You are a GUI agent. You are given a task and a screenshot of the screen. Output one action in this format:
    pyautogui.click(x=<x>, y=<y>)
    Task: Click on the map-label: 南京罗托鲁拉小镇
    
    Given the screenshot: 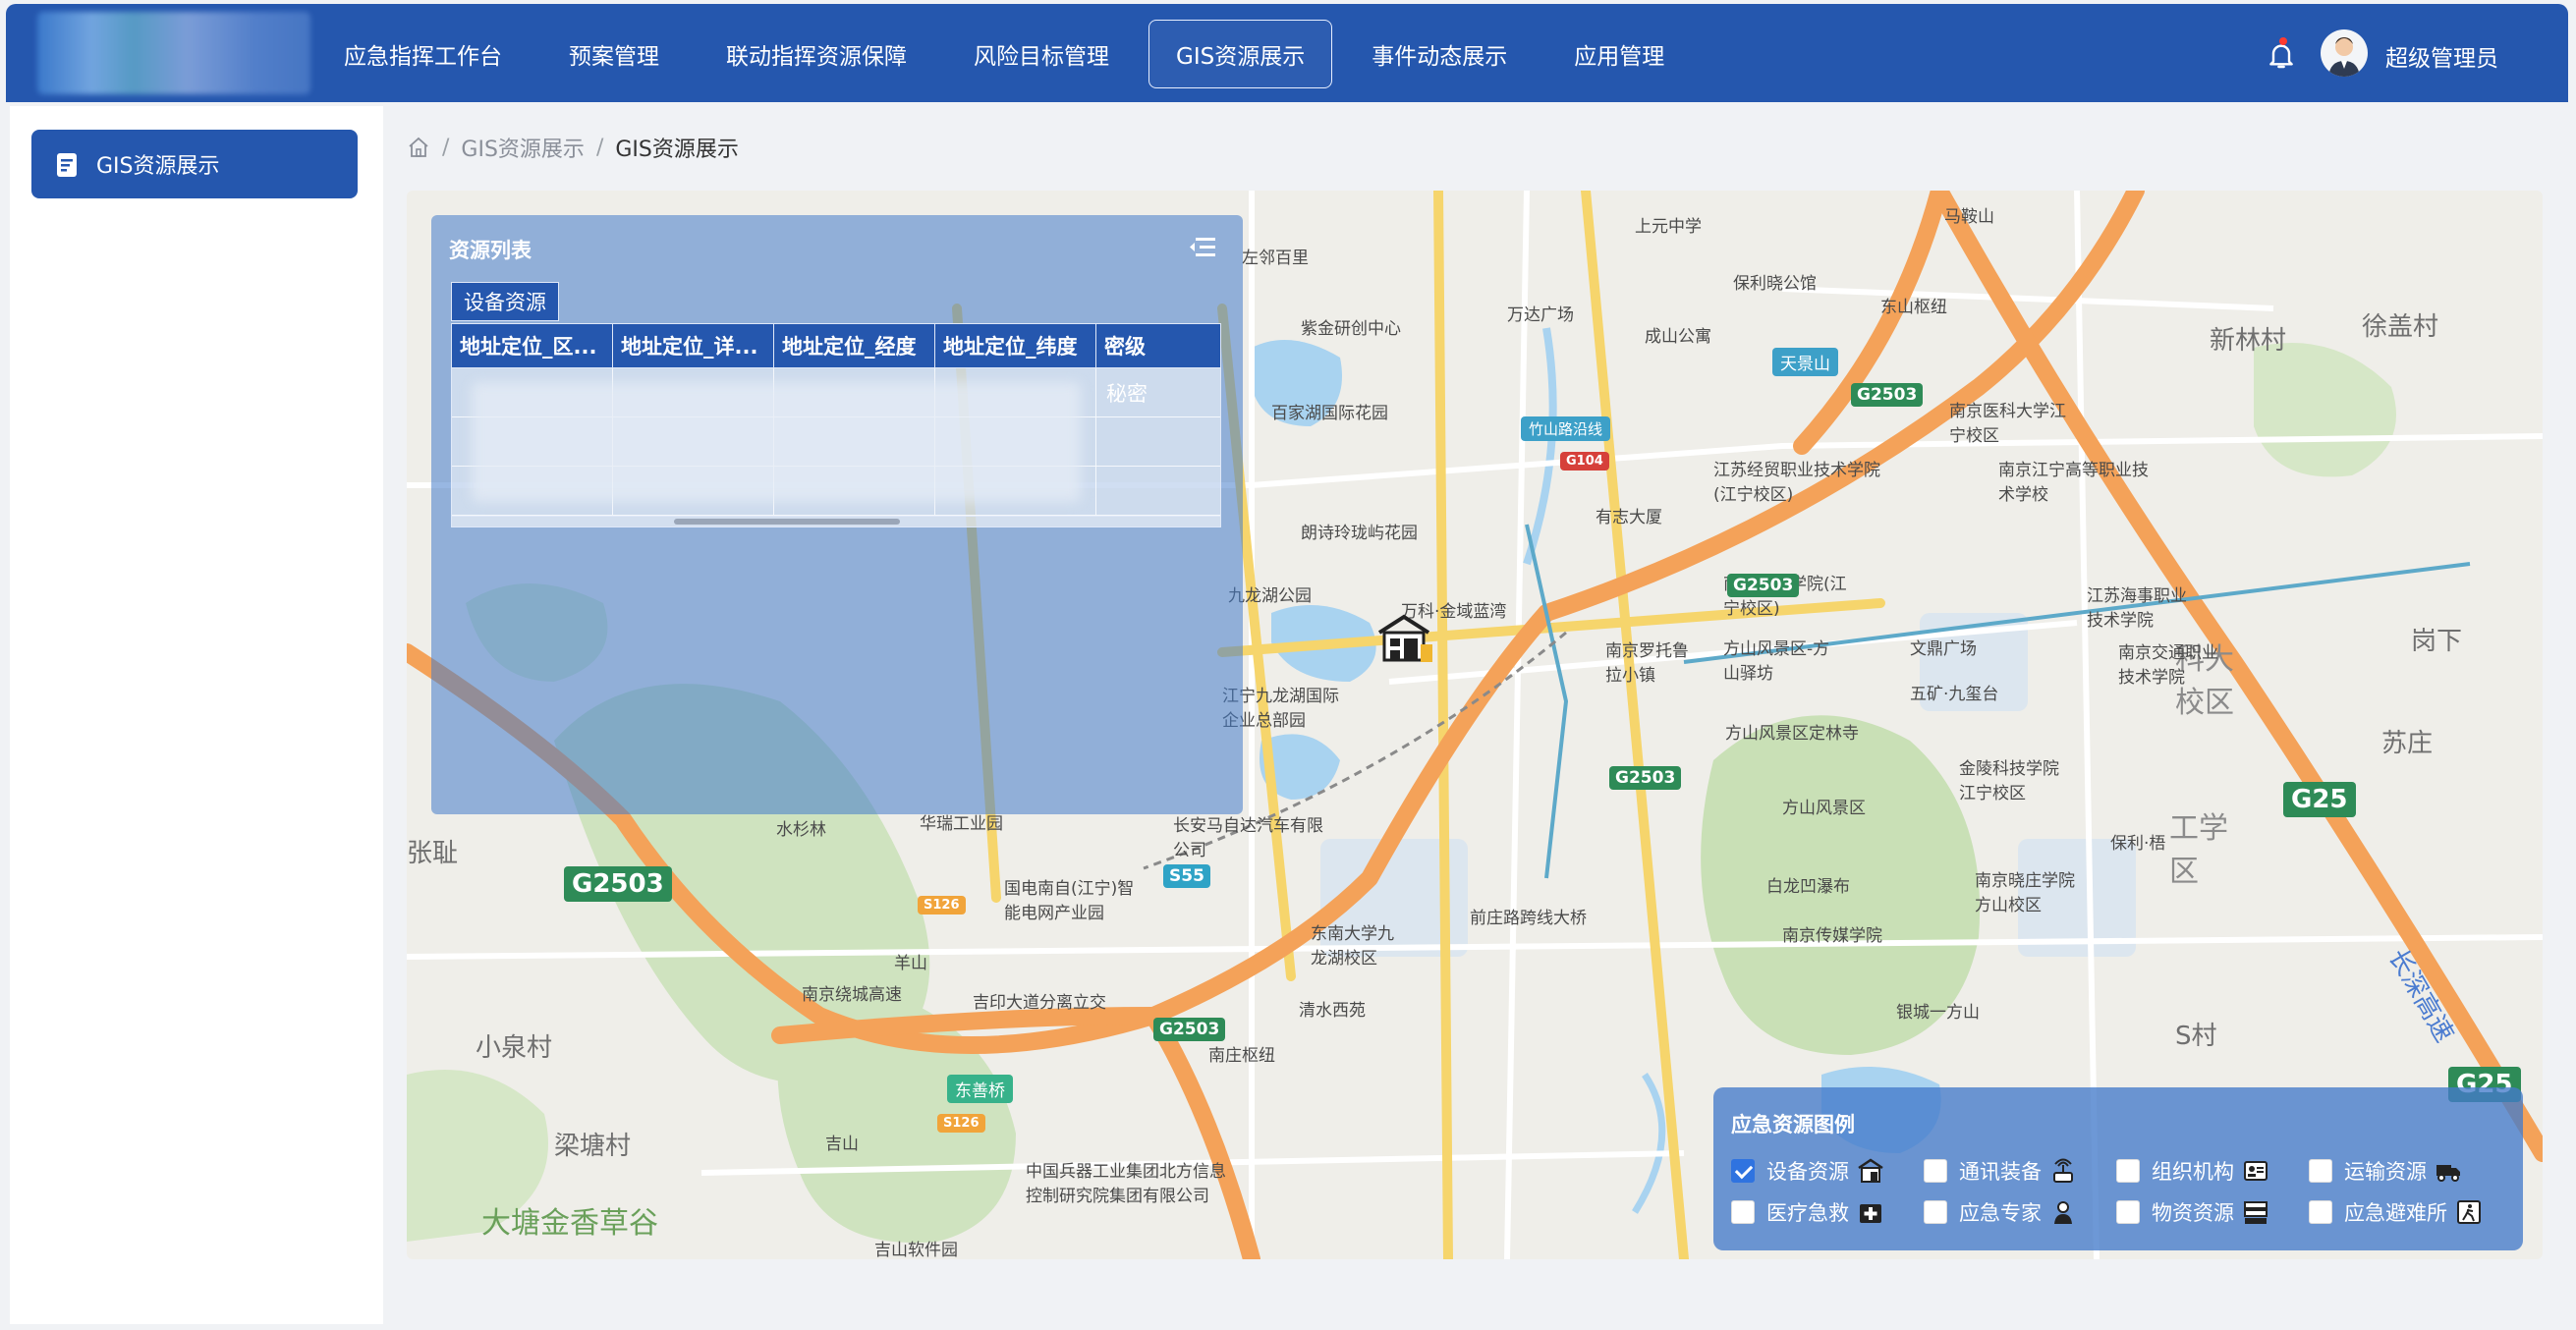 What is the action you would take?
    pyautogui.click(x=1647, y=663)
    